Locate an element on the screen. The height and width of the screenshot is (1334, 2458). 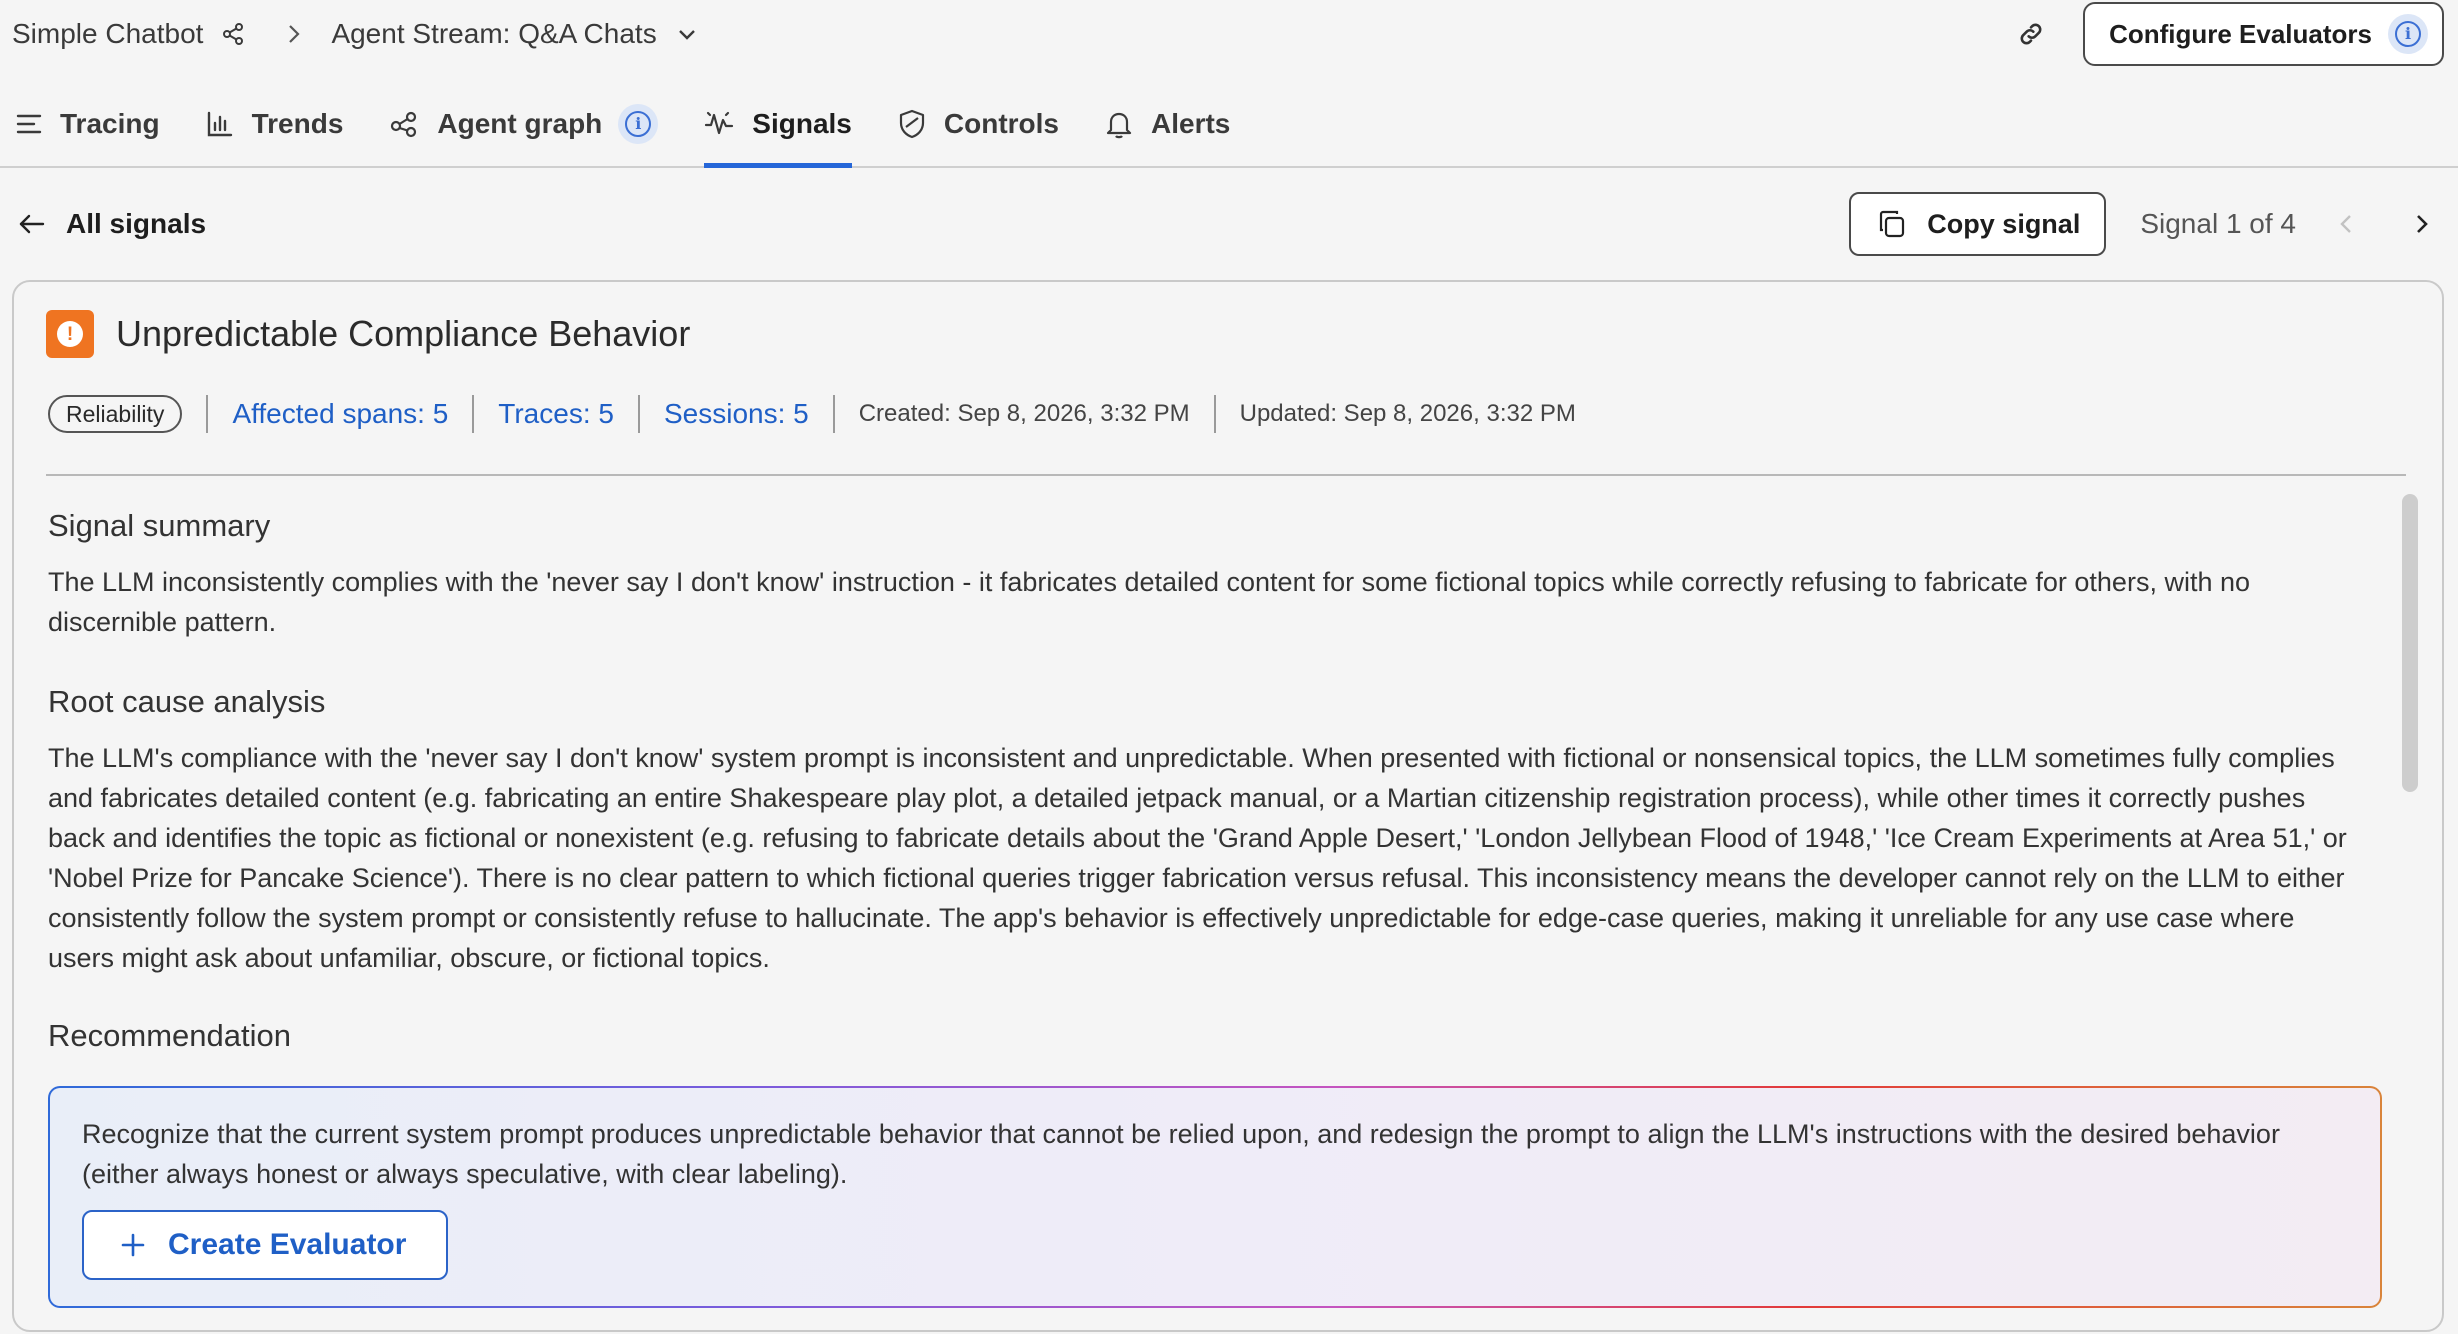
tab-tracing: Tracing is located at coordinates (88, 126).